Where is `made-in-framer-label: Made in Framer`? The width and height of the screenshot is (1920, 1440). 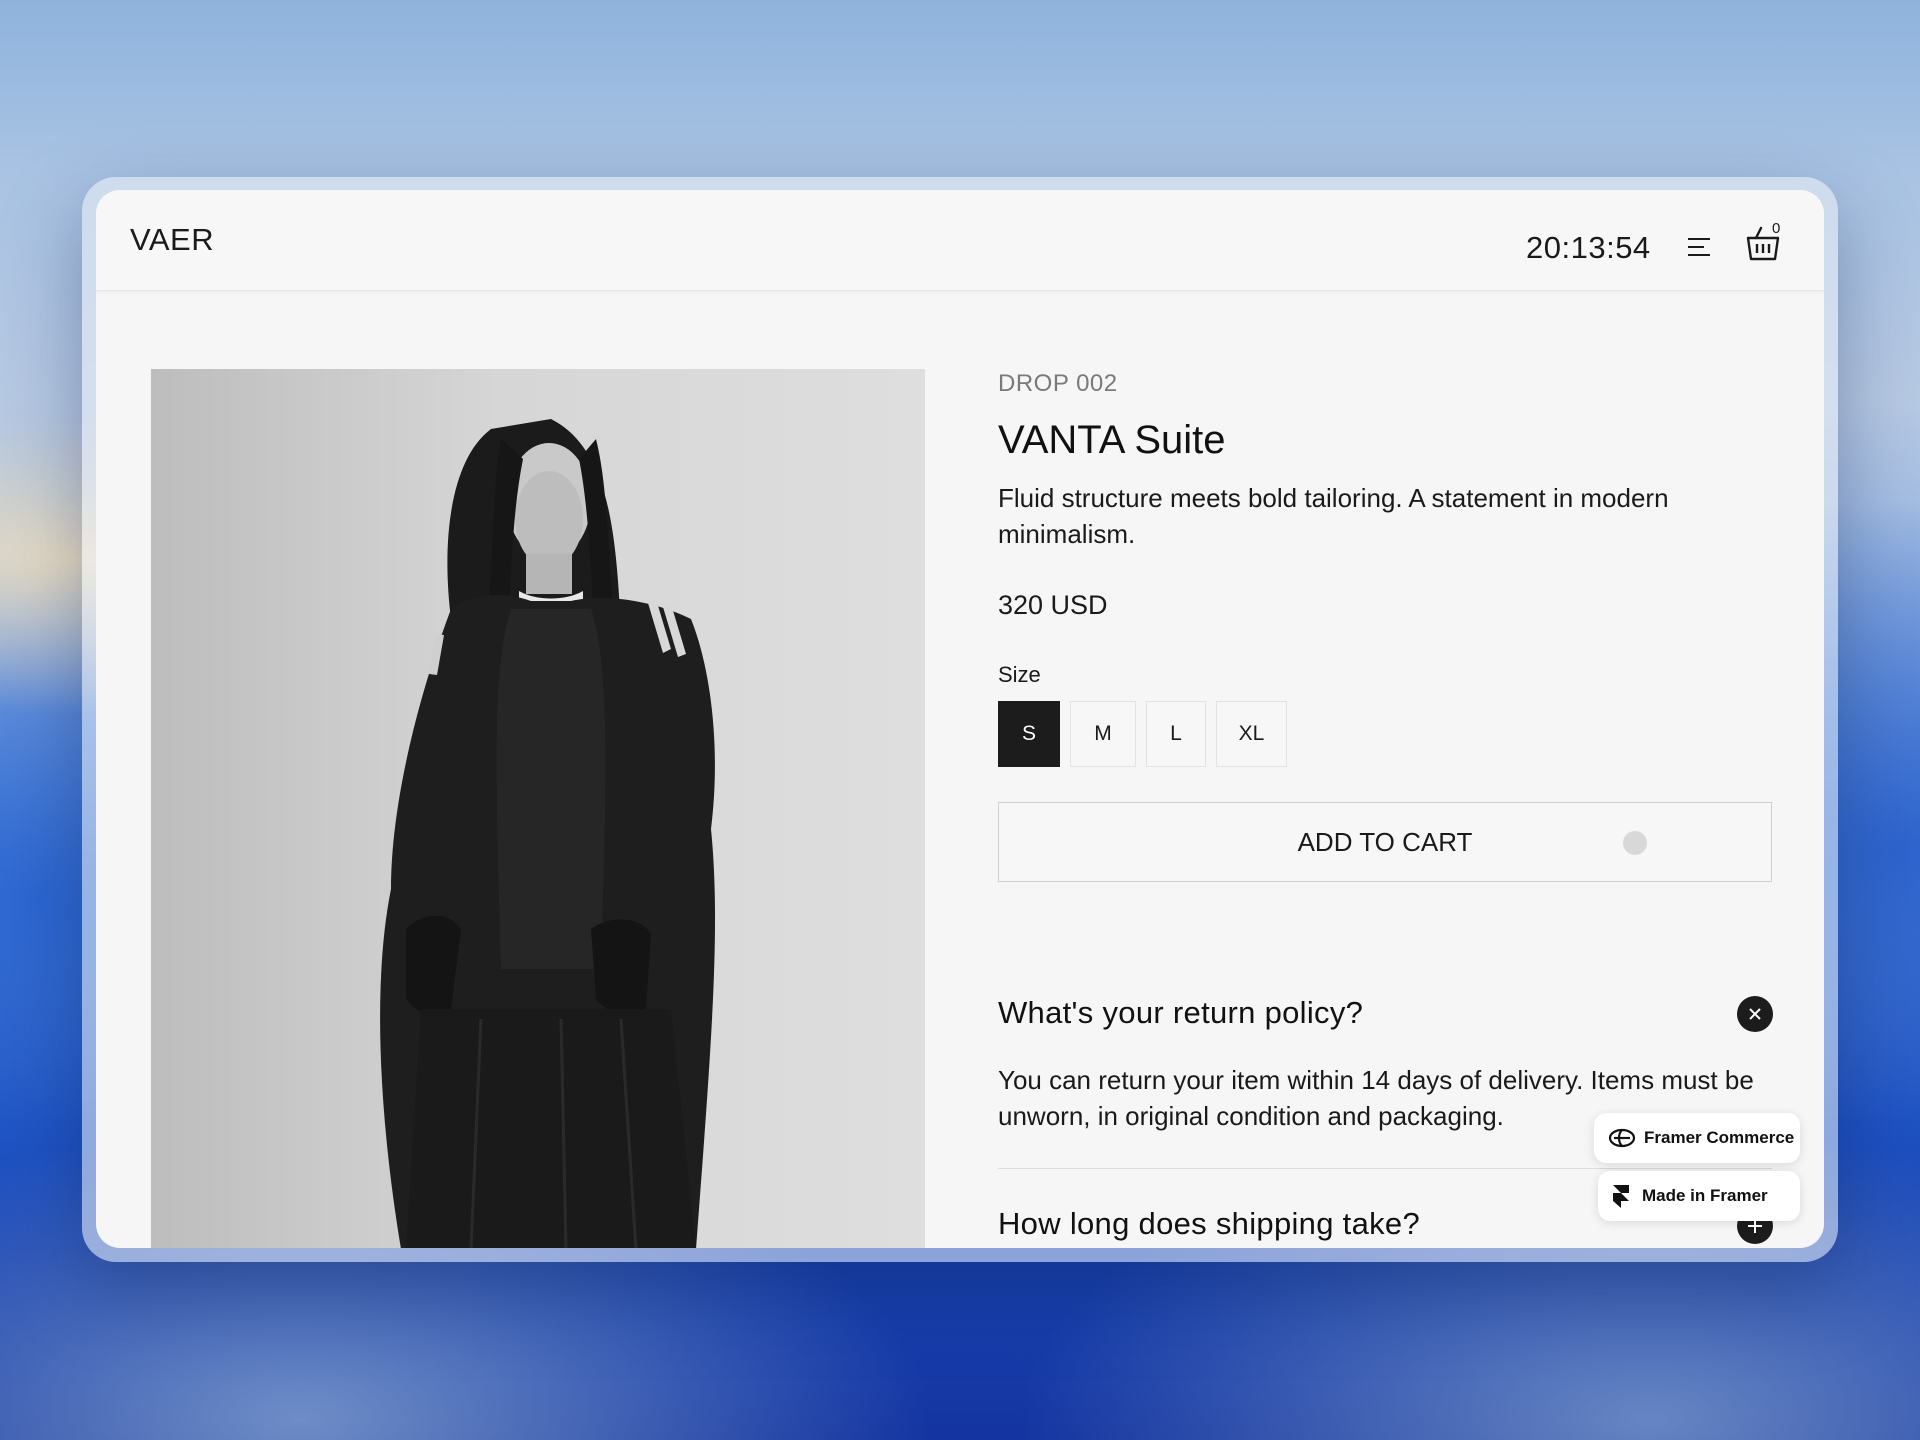
made-in-framer-label: Made in Framer is located at coordinates (1705, 1195).